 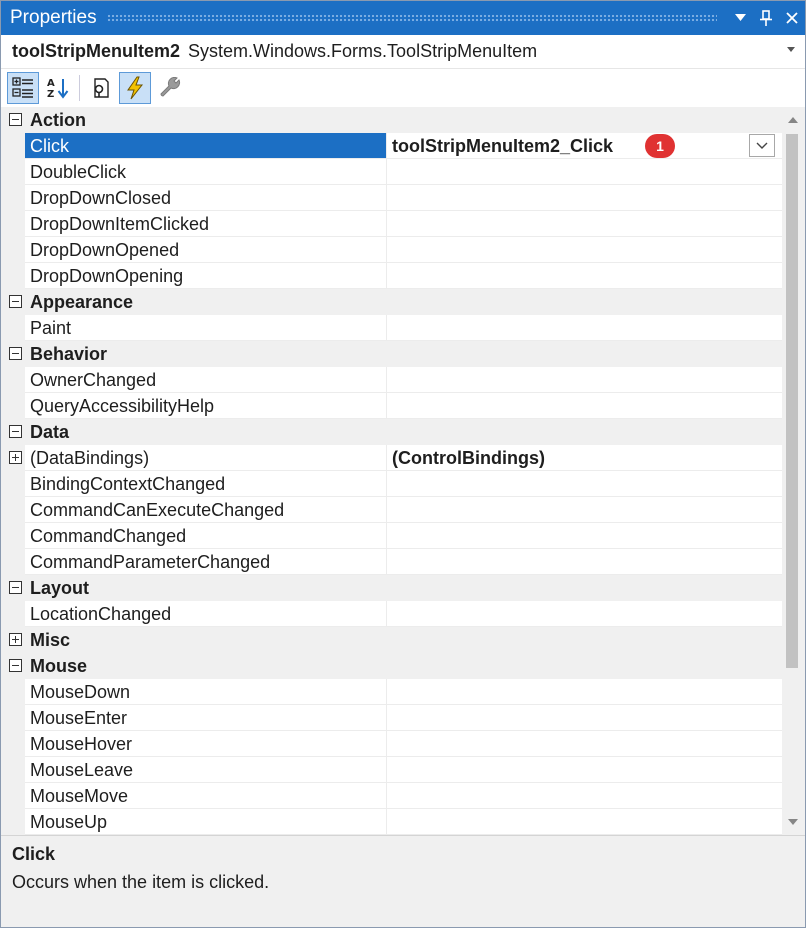 I want to click on event-row-queryaccessibilityhelp: QueryAccessibilityHelp, so click(x=391, y=406).